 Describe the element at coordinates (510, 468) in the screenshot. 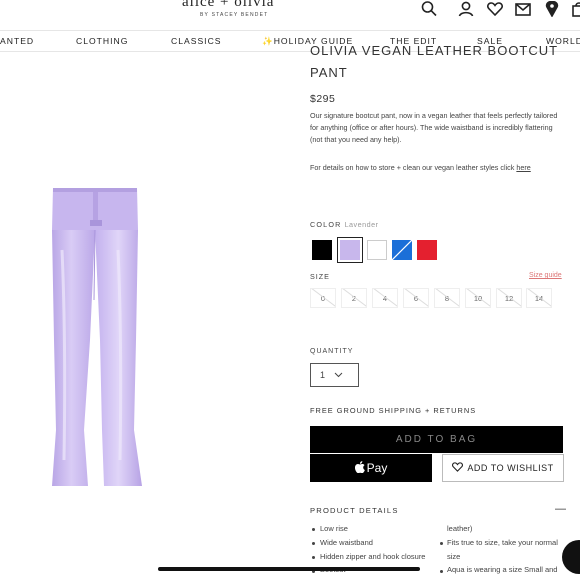

I see `wishlist-label: ADD TO WISHLIST` at that location.